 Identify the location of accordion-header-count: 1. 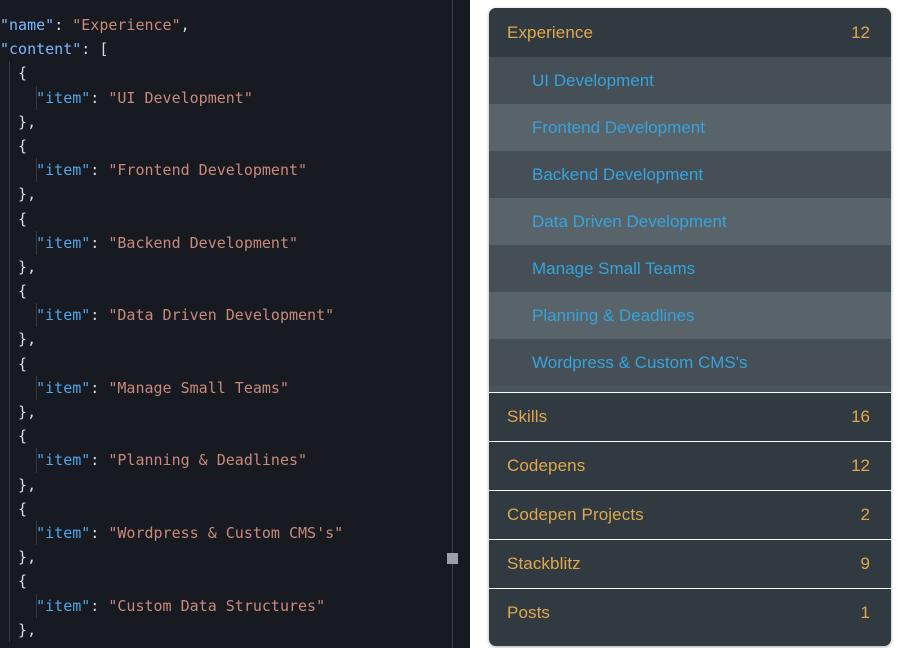
(865, 612).